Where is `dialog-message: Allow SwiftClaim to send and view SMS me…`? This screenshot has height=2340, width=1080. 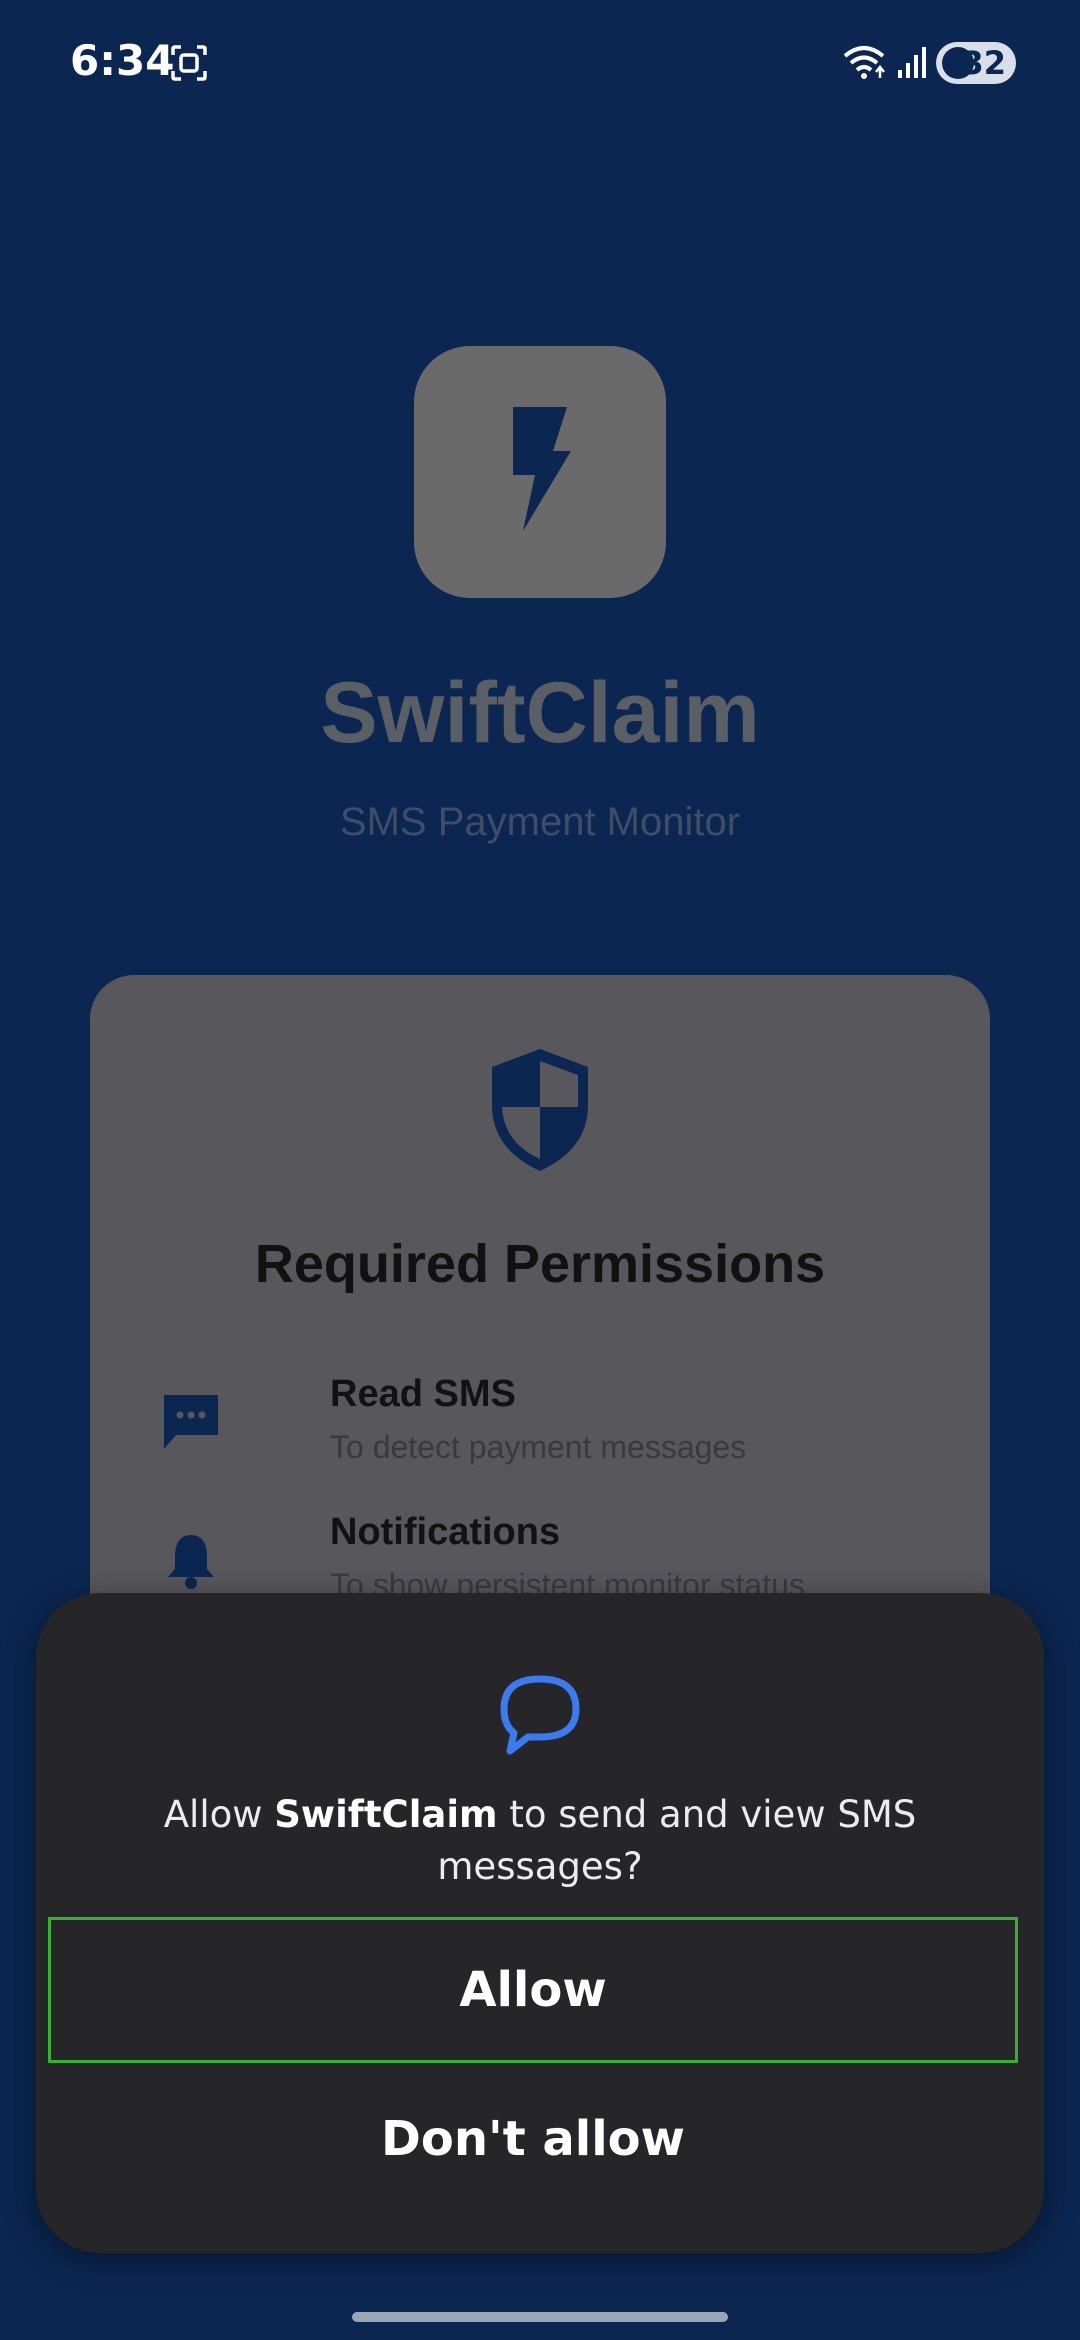
dialog-message: Allow SwiftClaim to send and view SMS me… is located at coordinates (540, 1841).